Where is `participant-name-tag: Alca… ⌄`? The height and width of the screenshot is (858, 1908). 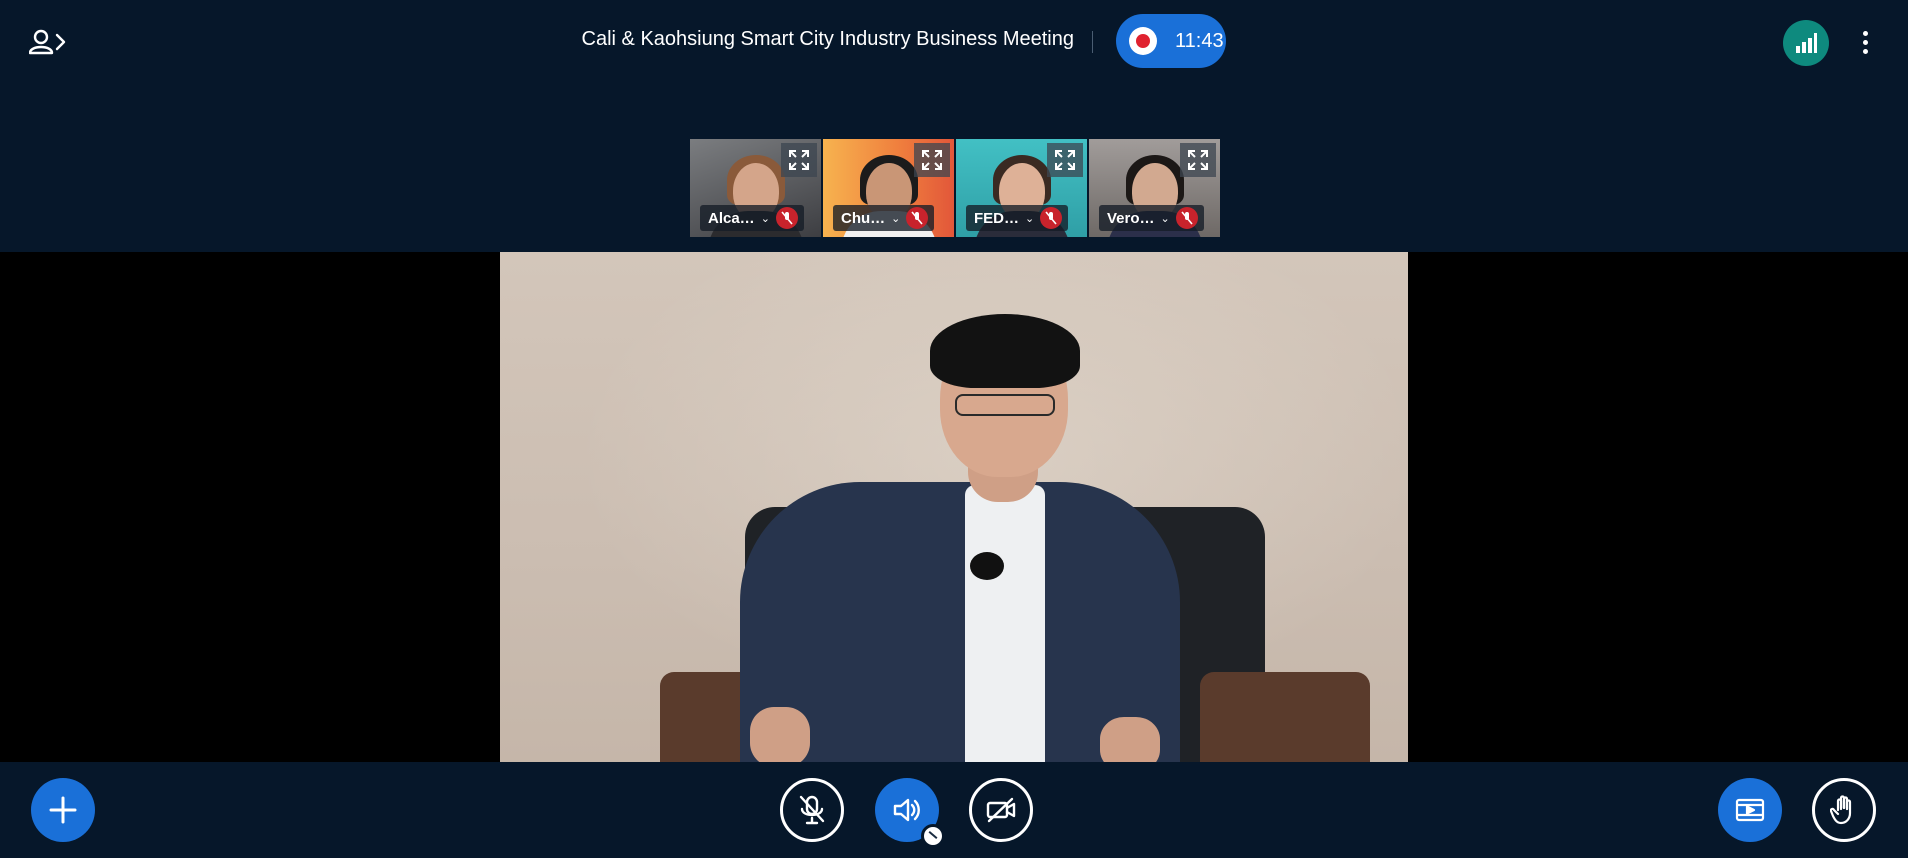
participant-name-tag: Alca… ⌄ is located at coordinates (752, 218).